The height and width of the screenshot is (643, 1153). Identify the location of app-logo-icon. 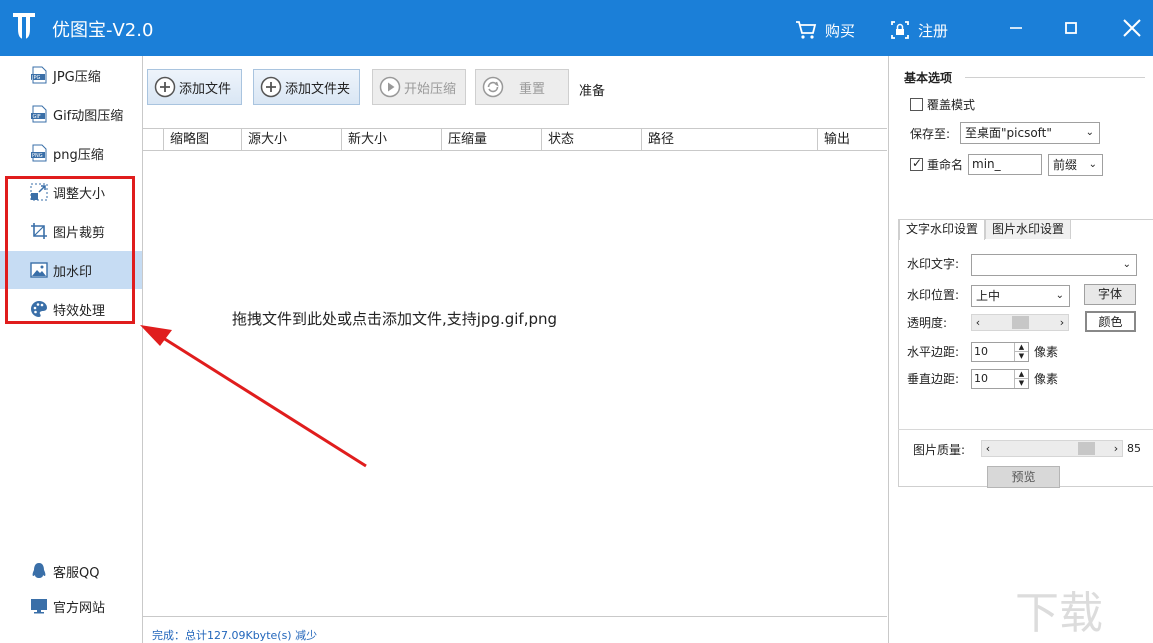
(24, 26).